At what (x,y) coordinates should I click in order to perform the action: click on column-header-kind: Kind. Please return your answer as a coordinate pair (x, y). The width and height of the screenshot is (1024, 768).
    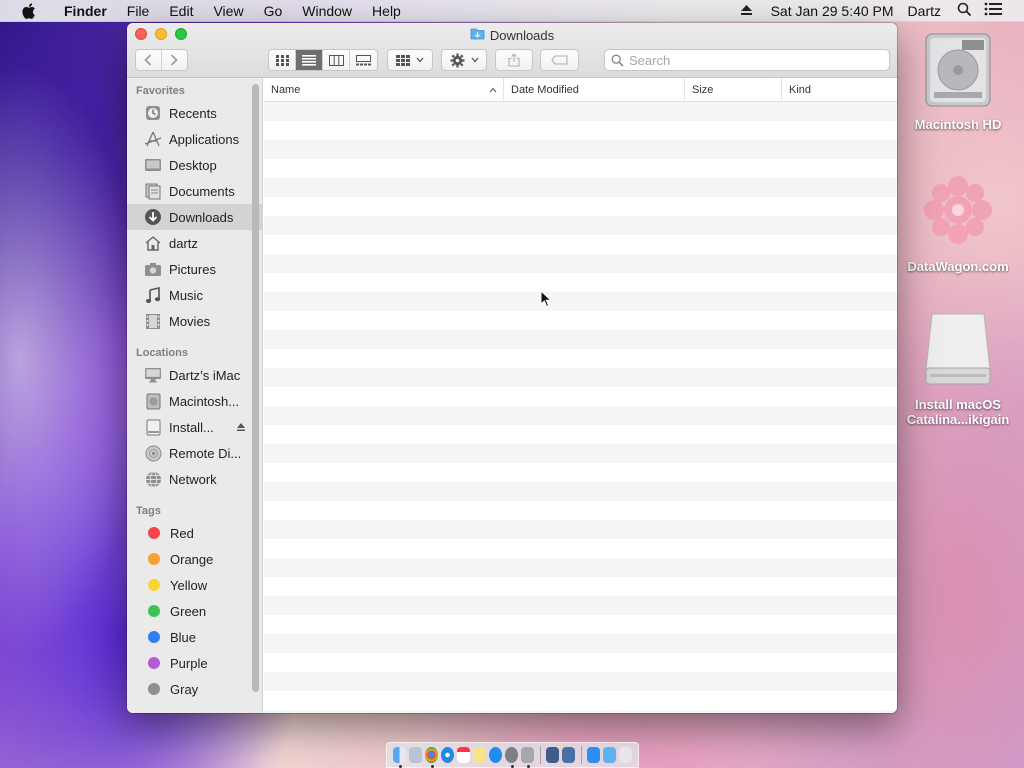
    Looking at the image, I should click on (839, 90).